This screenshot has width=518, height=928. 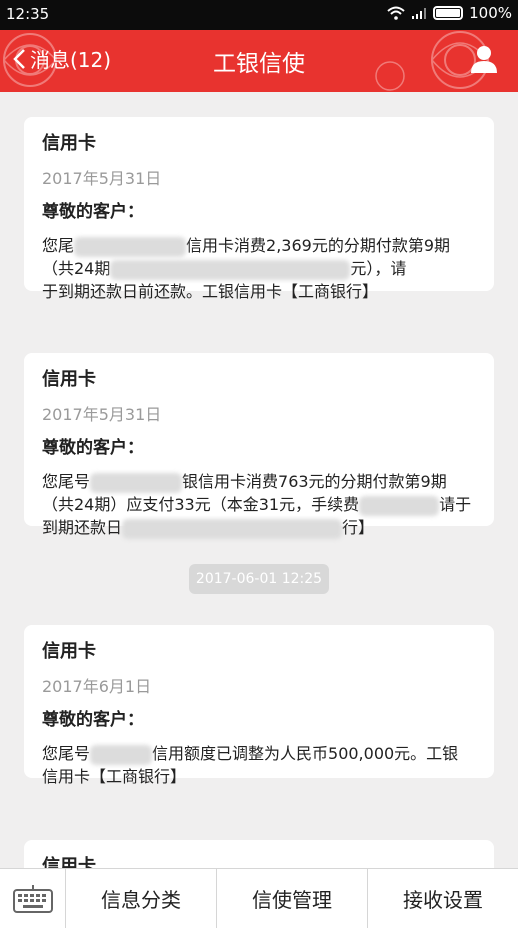 I want to click on receive-settings-button: 接收设置, so click(x=443, y=898).